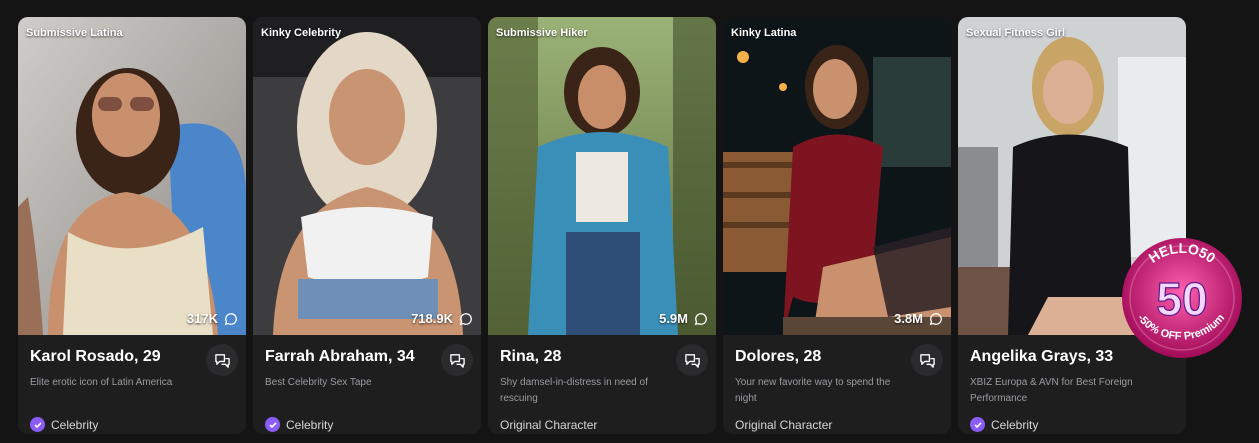 The image size is (1259, 443). I want to click on promo-number: 50, so click(1181, 299).